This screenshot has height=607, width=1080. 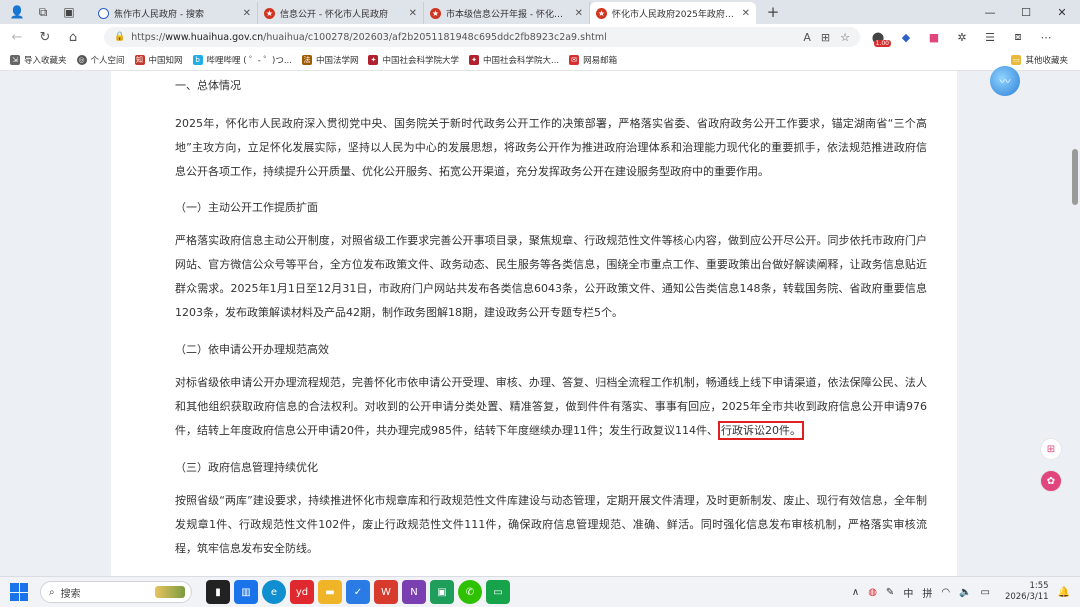 I want to click on home-button: ⌂, so click(x=73, y=37).